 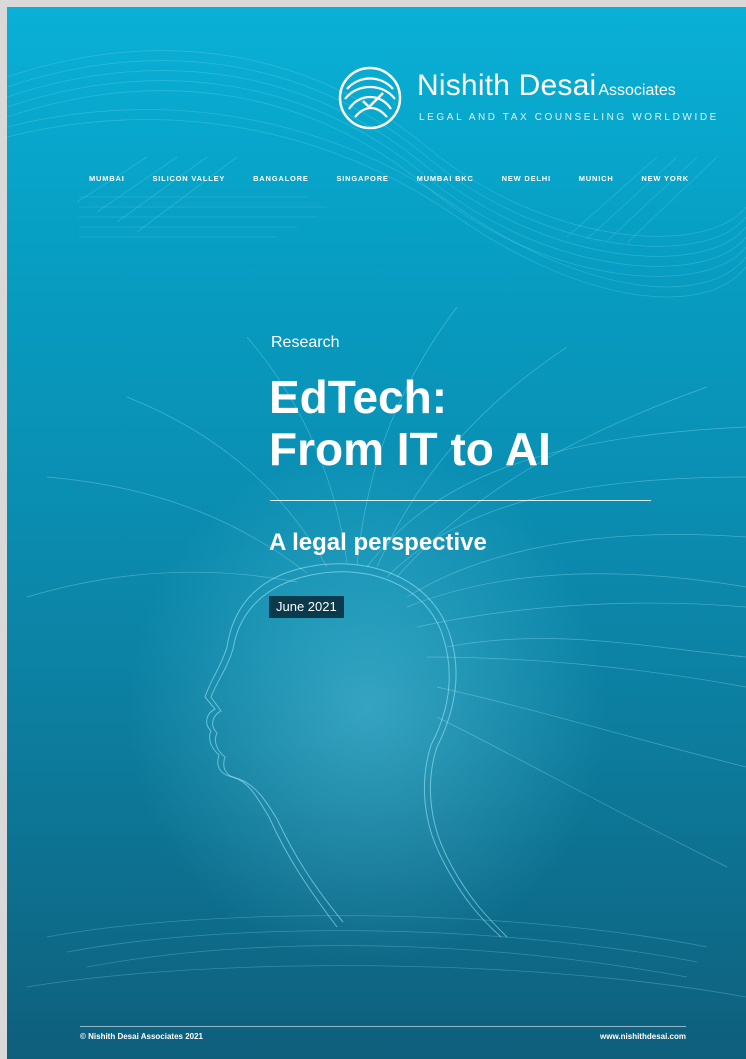 I want to click on date-badge: June 2021, so click(x=306, y=607).